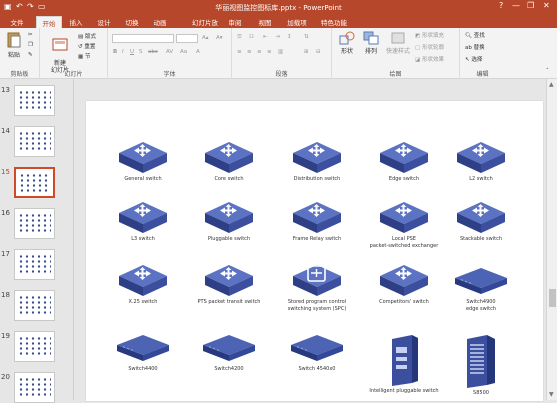  Describe the element at coordinates (251, 37) in the screenshot. I see `numbering-icon: ☷` at that location.